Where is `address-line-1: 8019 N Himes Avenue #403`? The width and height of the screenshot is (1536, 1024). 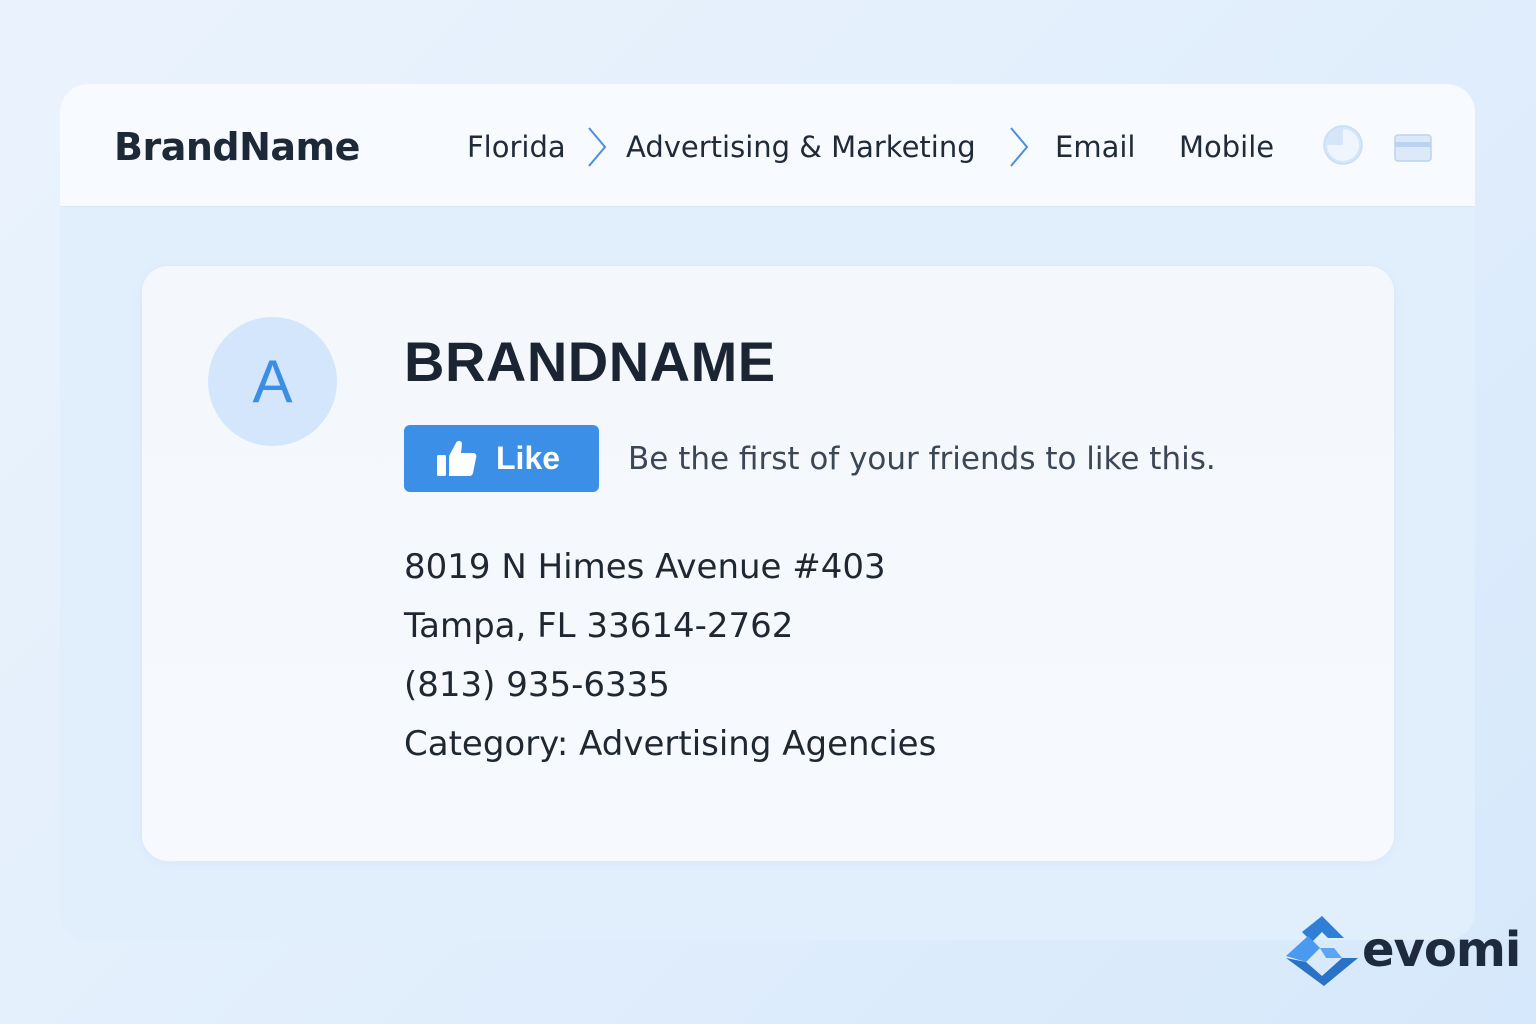
address-line-1: 8019 N Himes Avenue #403 is located at coordinates (645, 567).